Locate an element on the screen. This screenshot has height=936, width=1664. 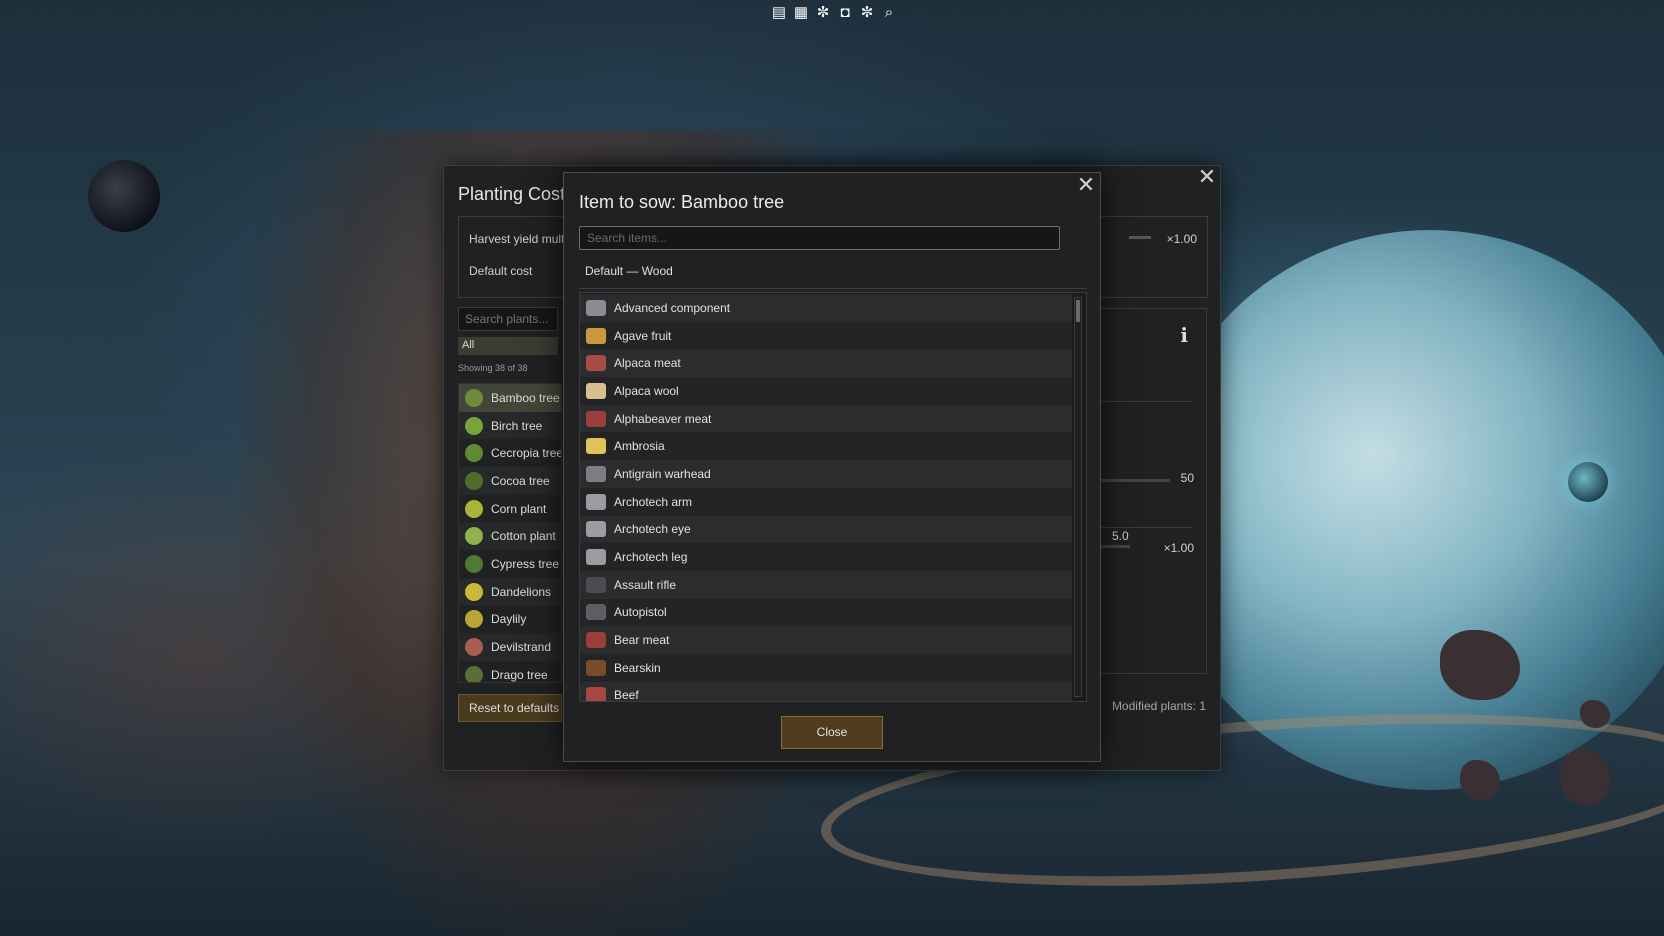
plant-row: Drago tree is located at coordinates (510, 671).